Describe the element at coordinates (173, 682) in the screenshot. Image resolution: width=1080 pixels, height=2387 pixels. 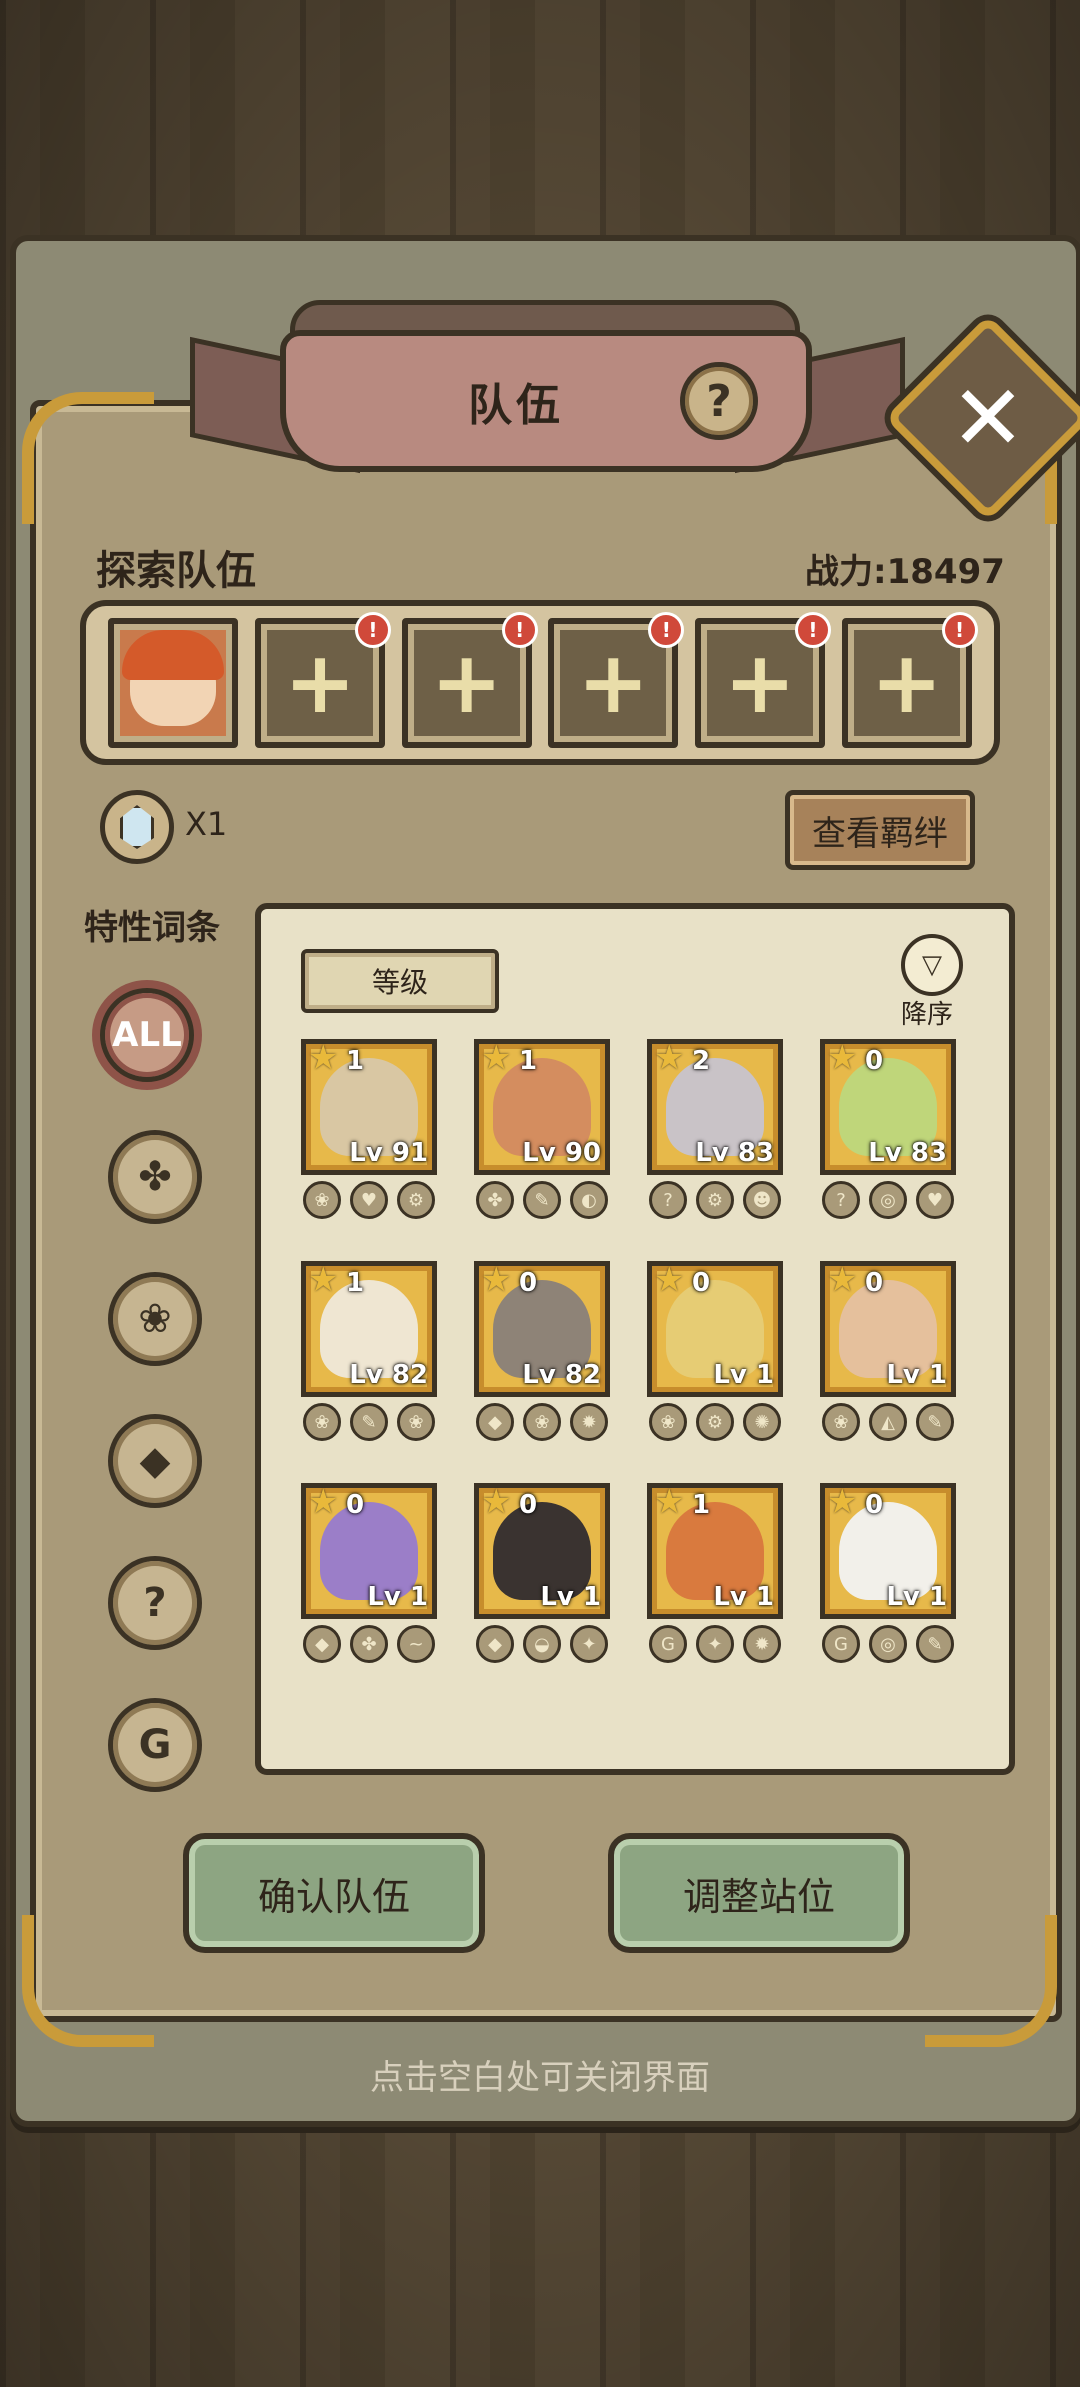
I see `team-slot-hero` at that location.